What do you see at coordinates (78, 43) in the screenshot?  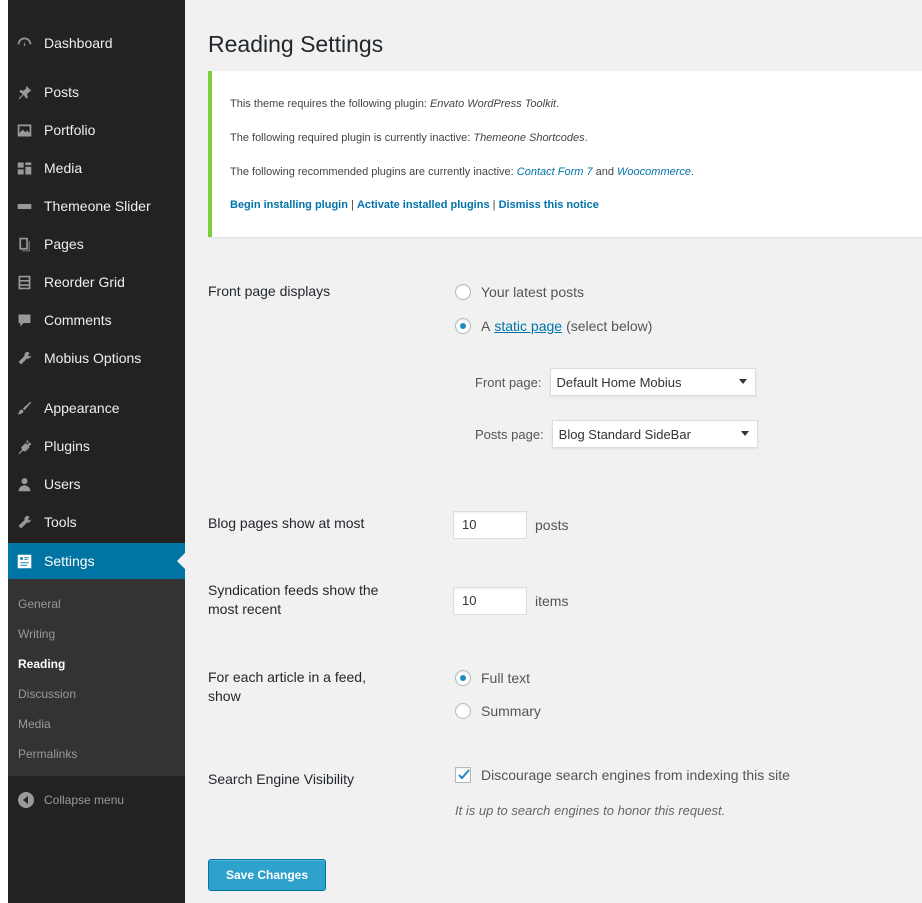 I see `sidebar-item-label: Dashboard` at bounding box center [78, 43].